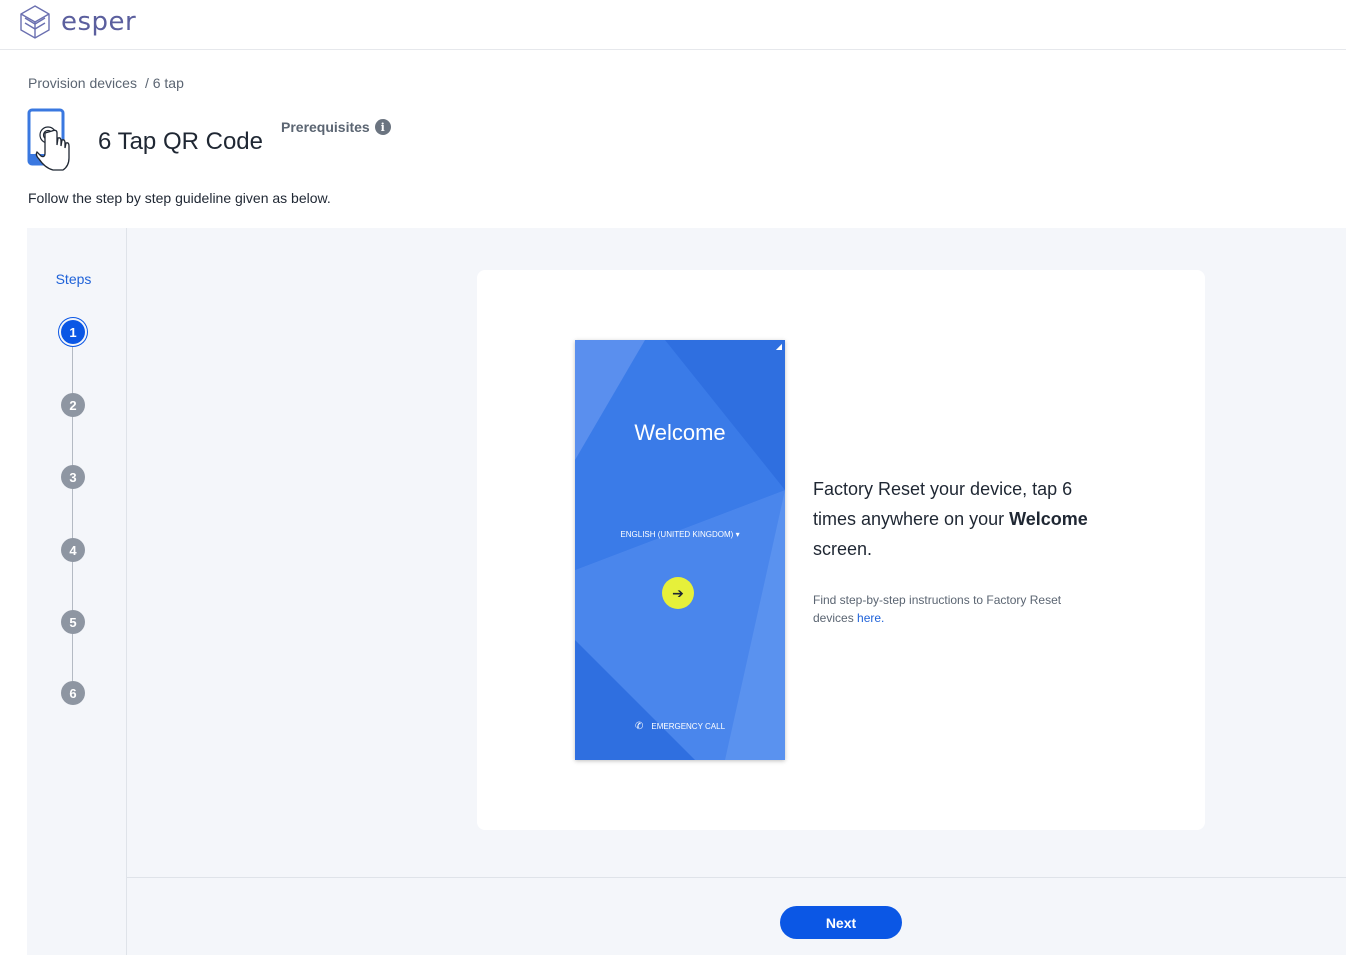 The height and width of the screenshot is (955, 1346). I want to click on steps-sidebar: Steps 1 2 3 4 5 6, so click(77, 591).